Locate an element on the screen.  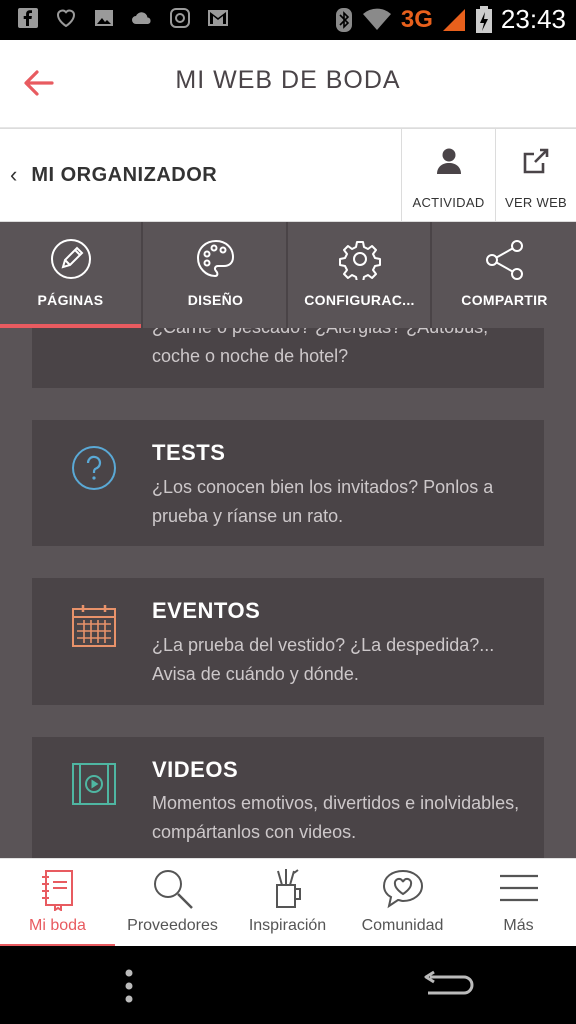
calendar-icon is located at coordinates (94, 626).